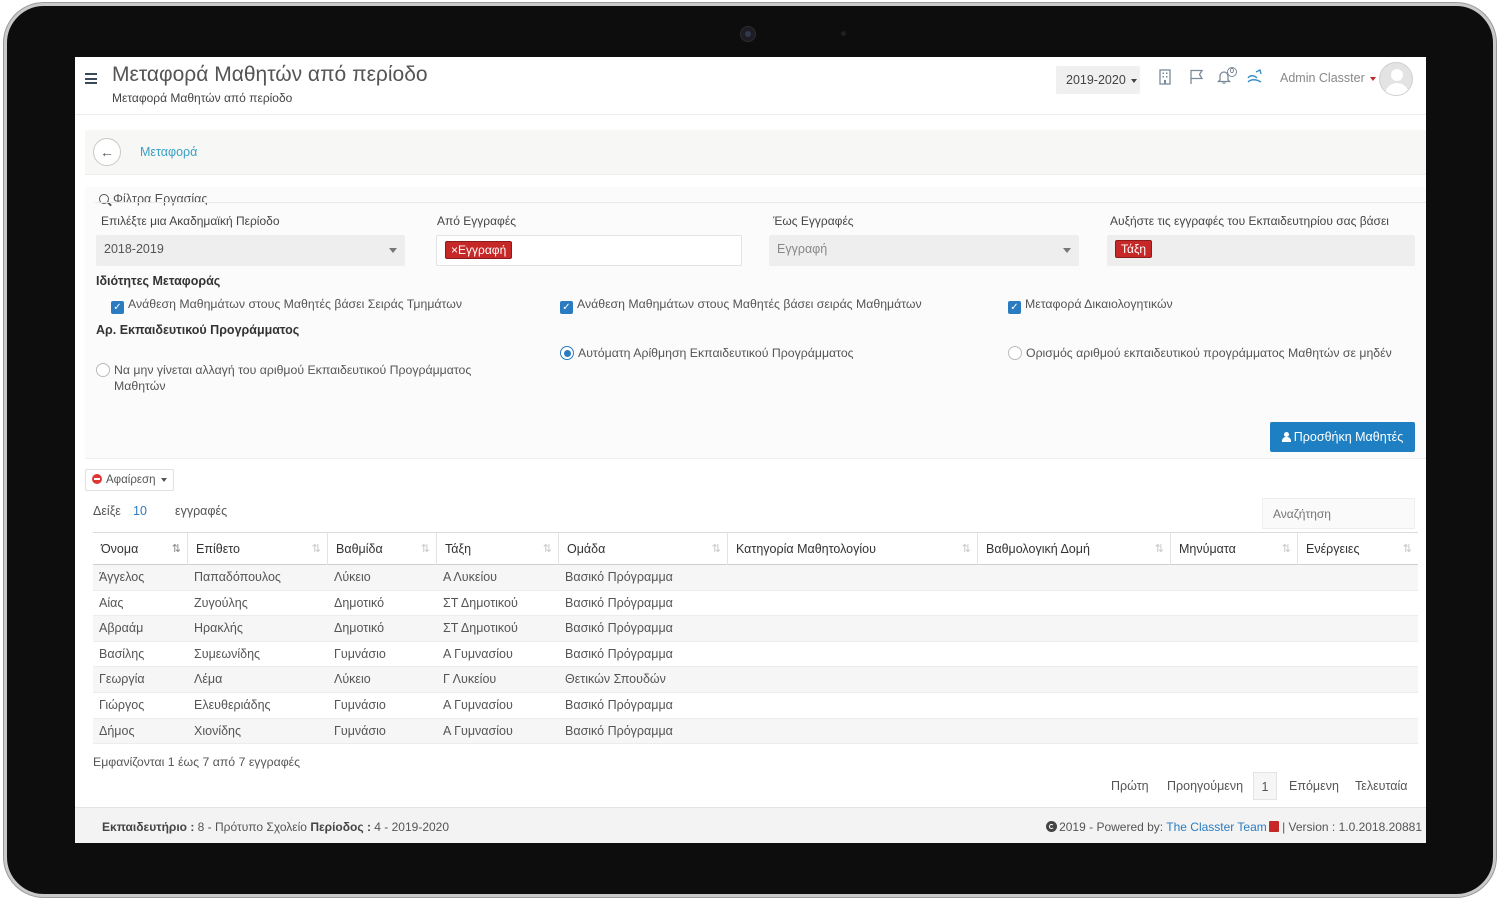 Image resolution: width=1500 pixels, height=900 pixels. I want to click on column-header-grading-structure: Βαθμολογική Δομή ⇅, so click(1074, 549).